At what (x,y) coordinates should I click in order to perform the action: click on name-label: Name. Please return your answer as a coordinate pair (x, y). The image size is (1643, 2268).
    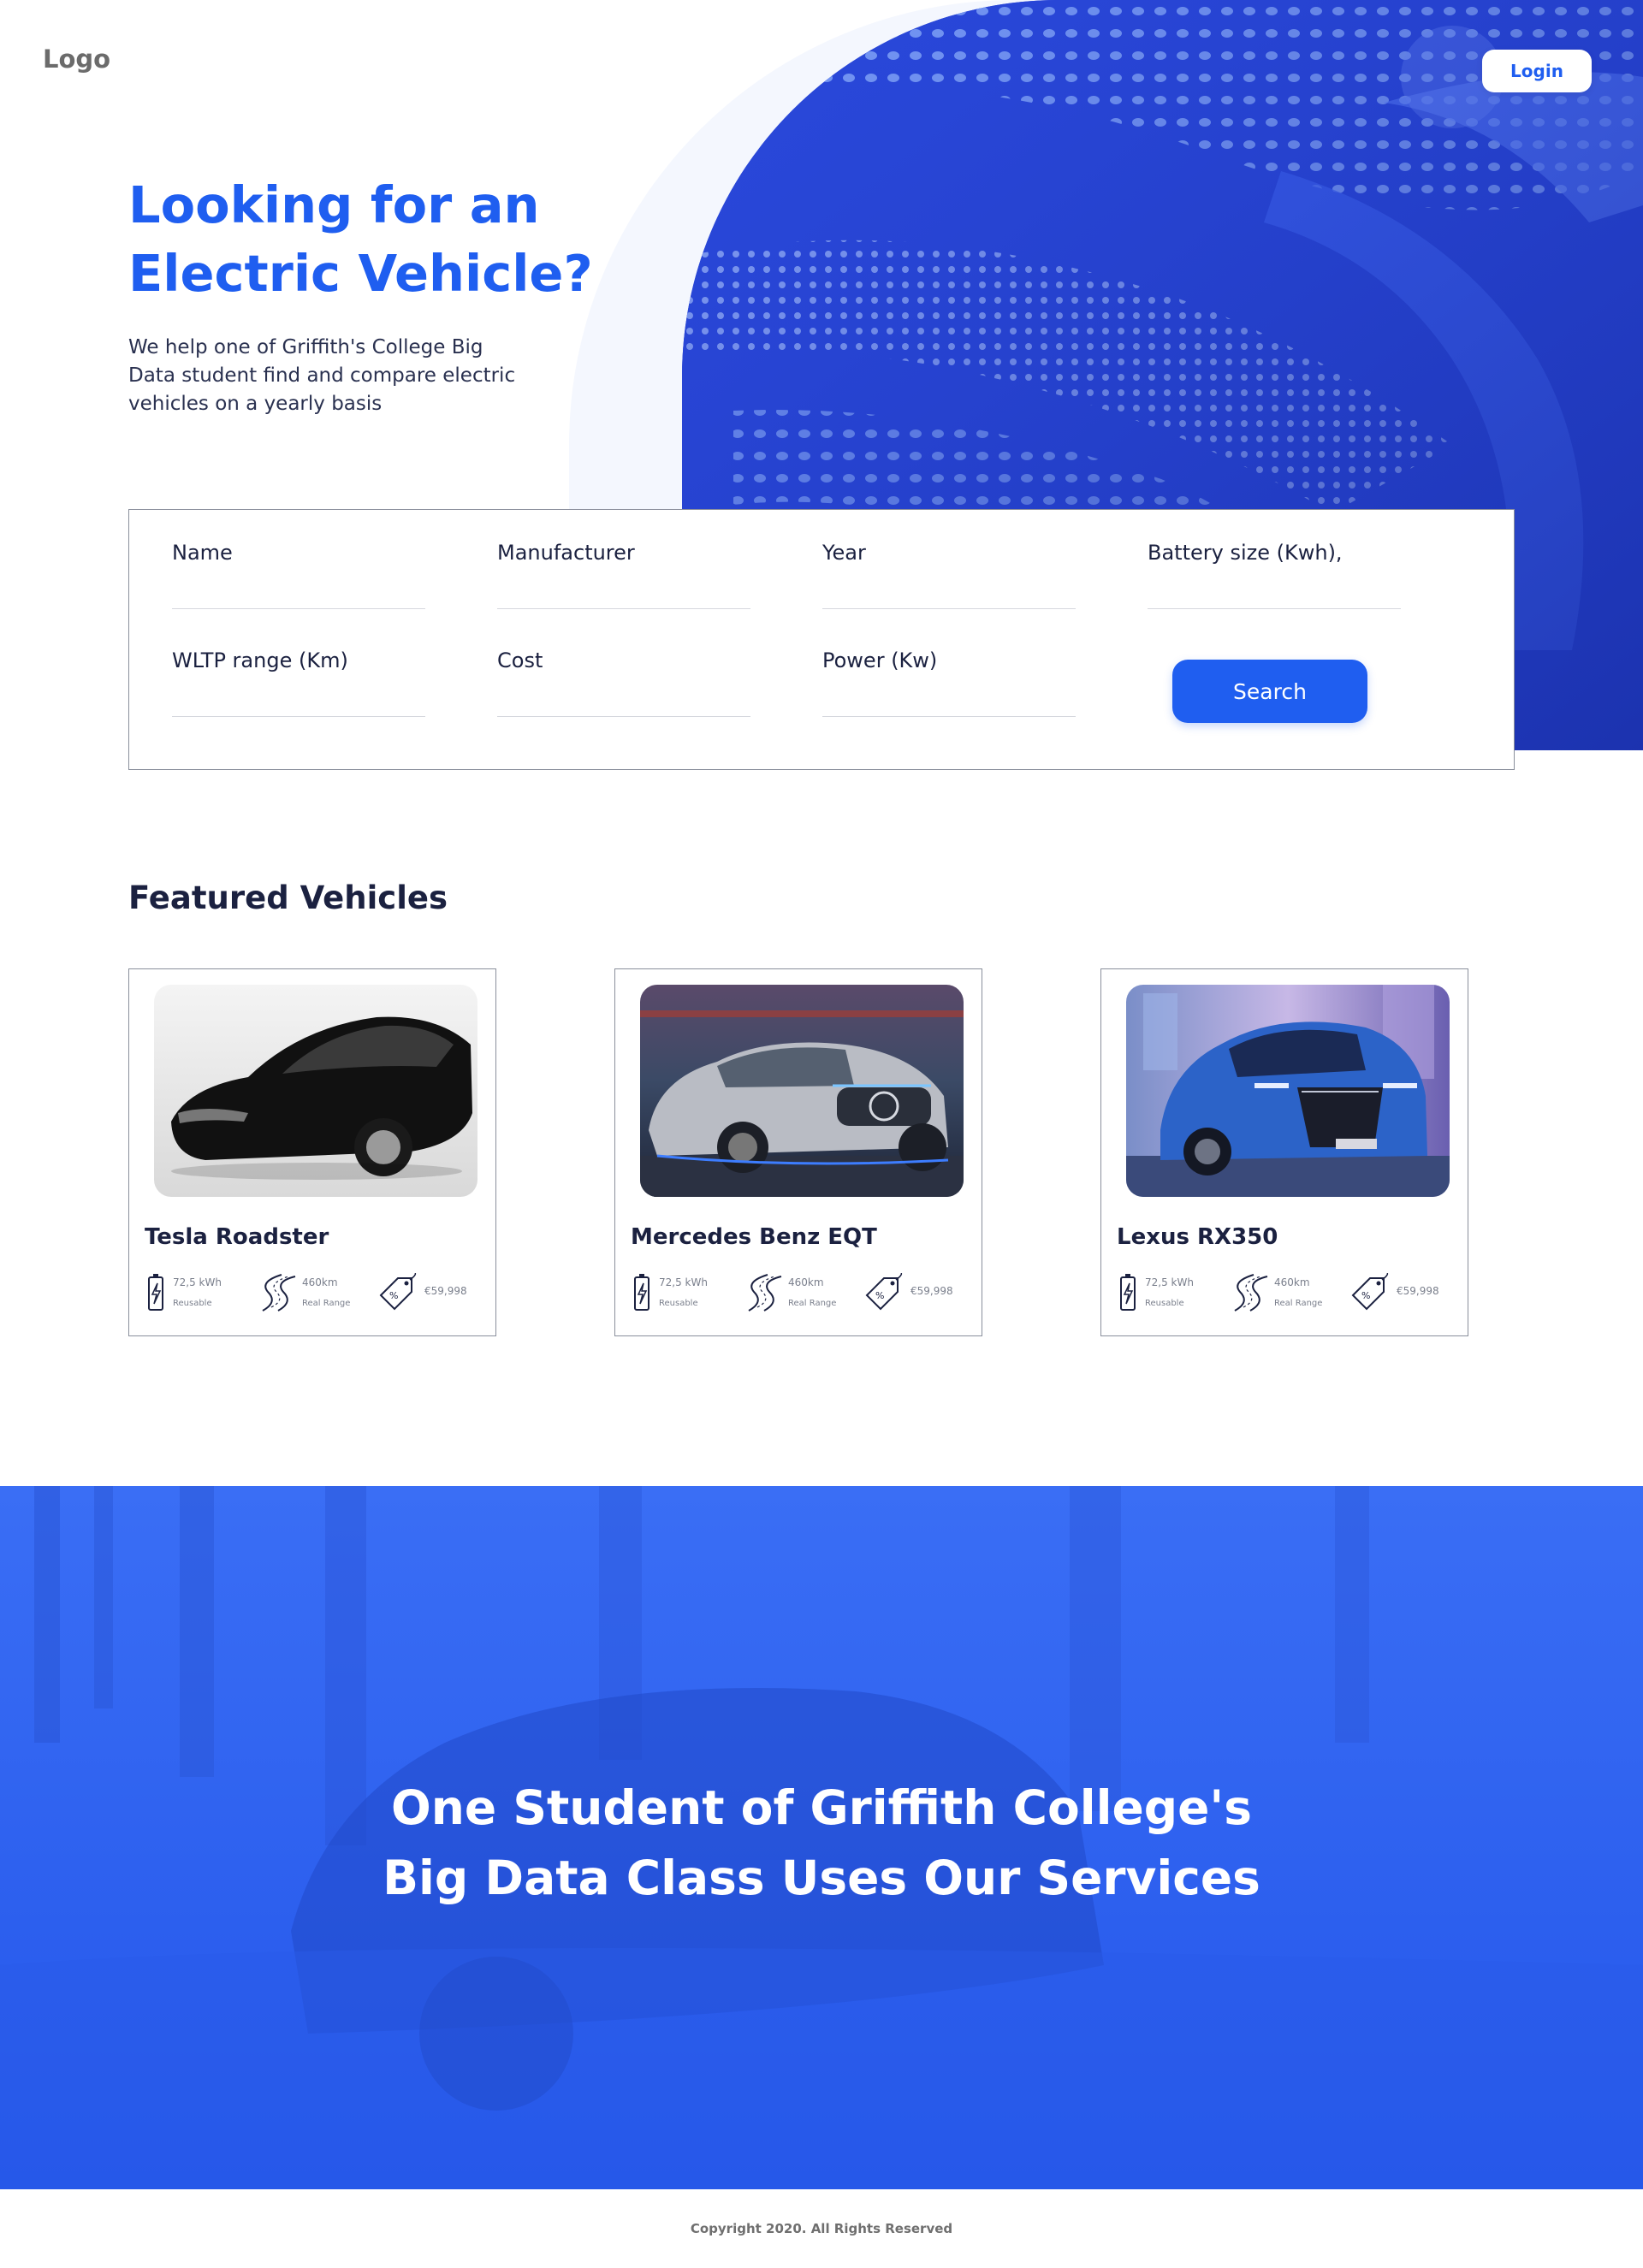
    Looking at the image, I should click on (203, 553).